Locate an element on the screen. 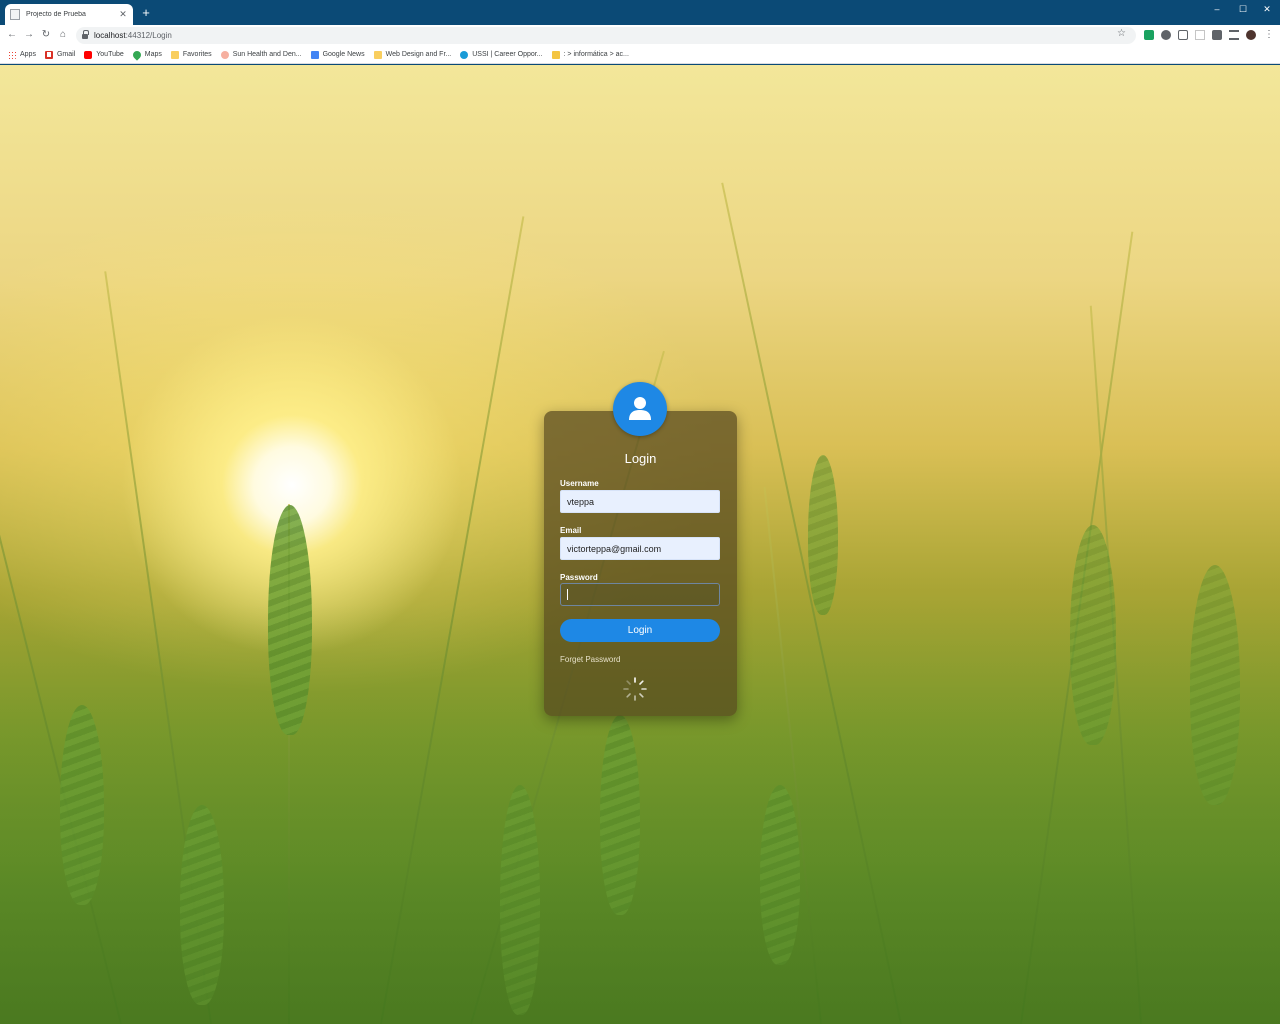 Image resolution: width=1280 pixels, height=1024 pixels. user-icon is located at coordinates (640, 408).